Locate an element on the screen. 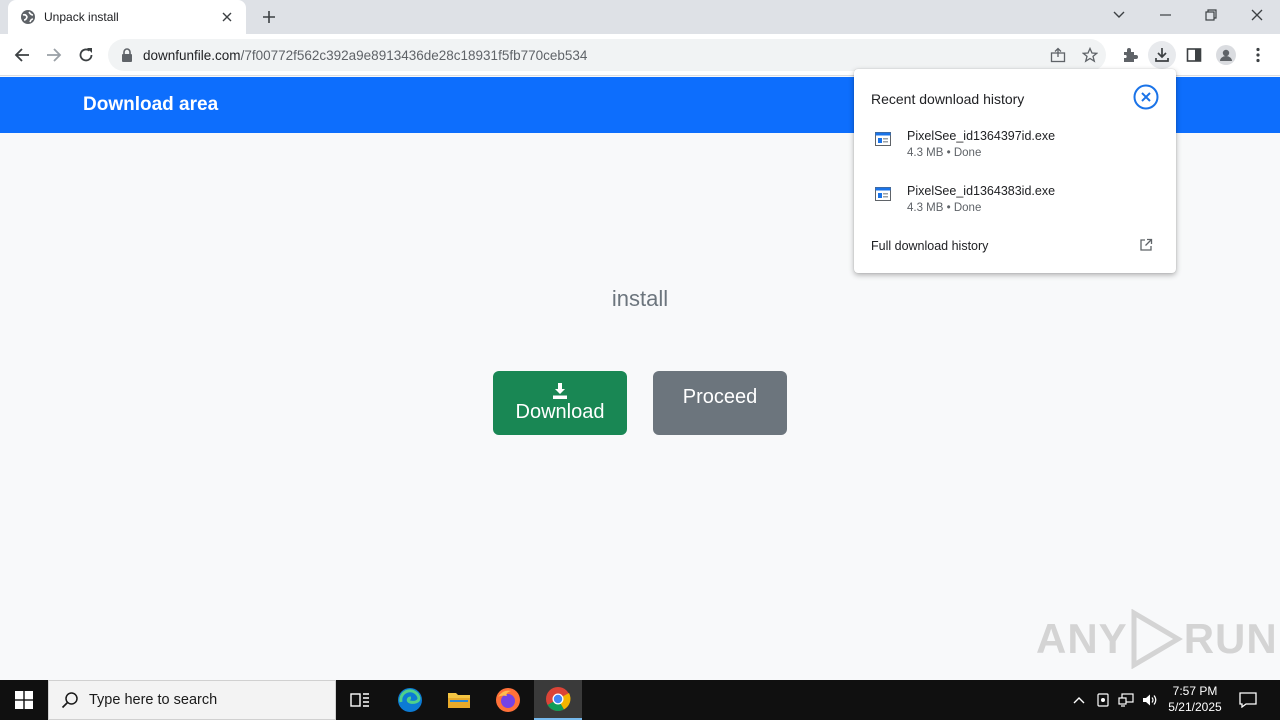  popup-title: Recent download history is located at coordinates (948, 99).